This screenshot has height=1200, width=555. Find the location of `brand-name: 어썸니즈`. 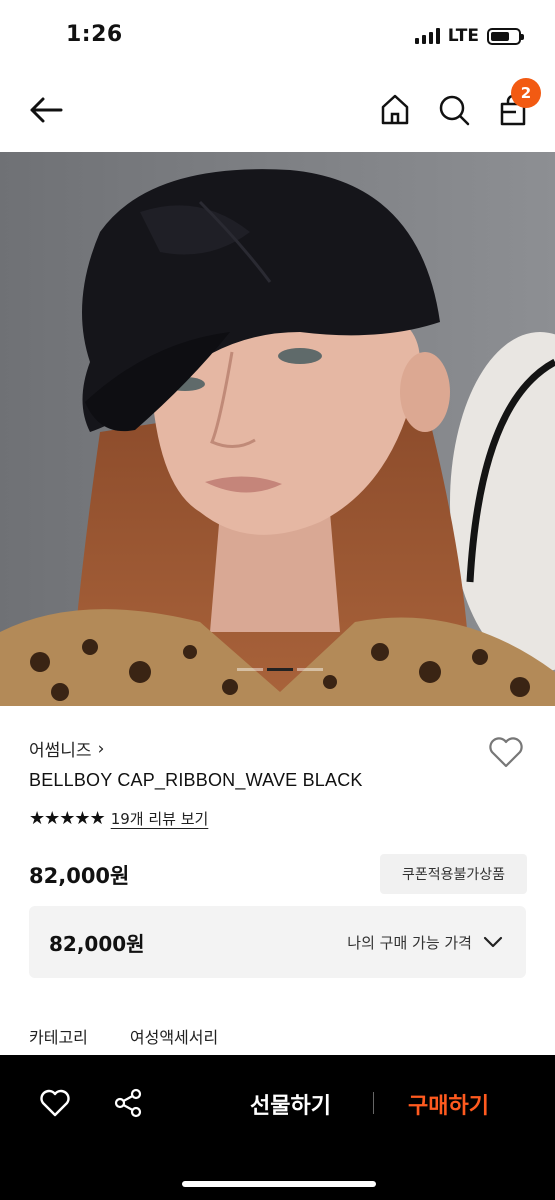

brand-name: 어썸니즈 is located at coordinates (60, 751).